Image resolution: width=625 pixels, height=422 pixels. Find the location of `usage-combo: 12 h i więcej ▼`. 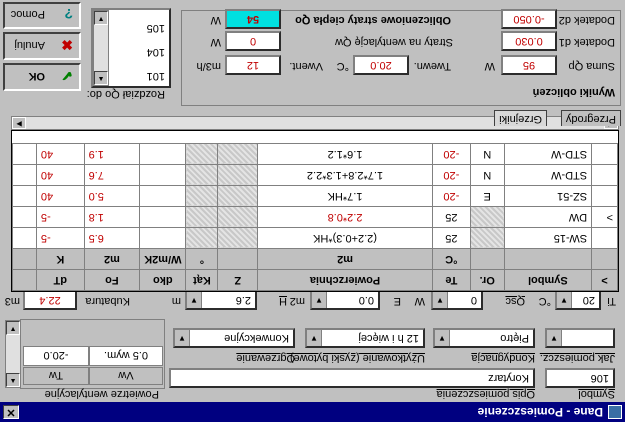

usage-combo: 12 h i więcej ▼ is located at coordinates (365, 338).